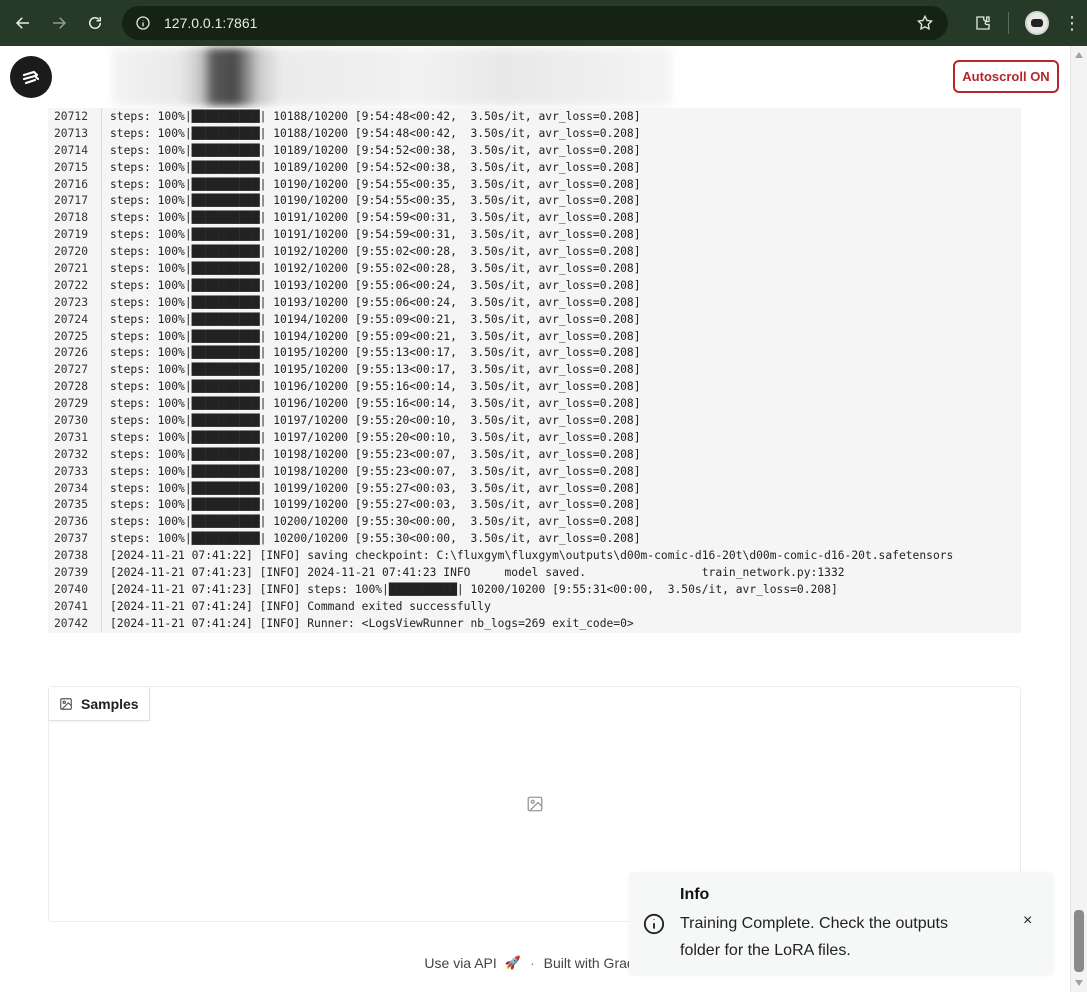  What do you see at coordinates (75, 370) in the screenshot?
I see `log-line-number: 20727` at bounding box center [75, 370].